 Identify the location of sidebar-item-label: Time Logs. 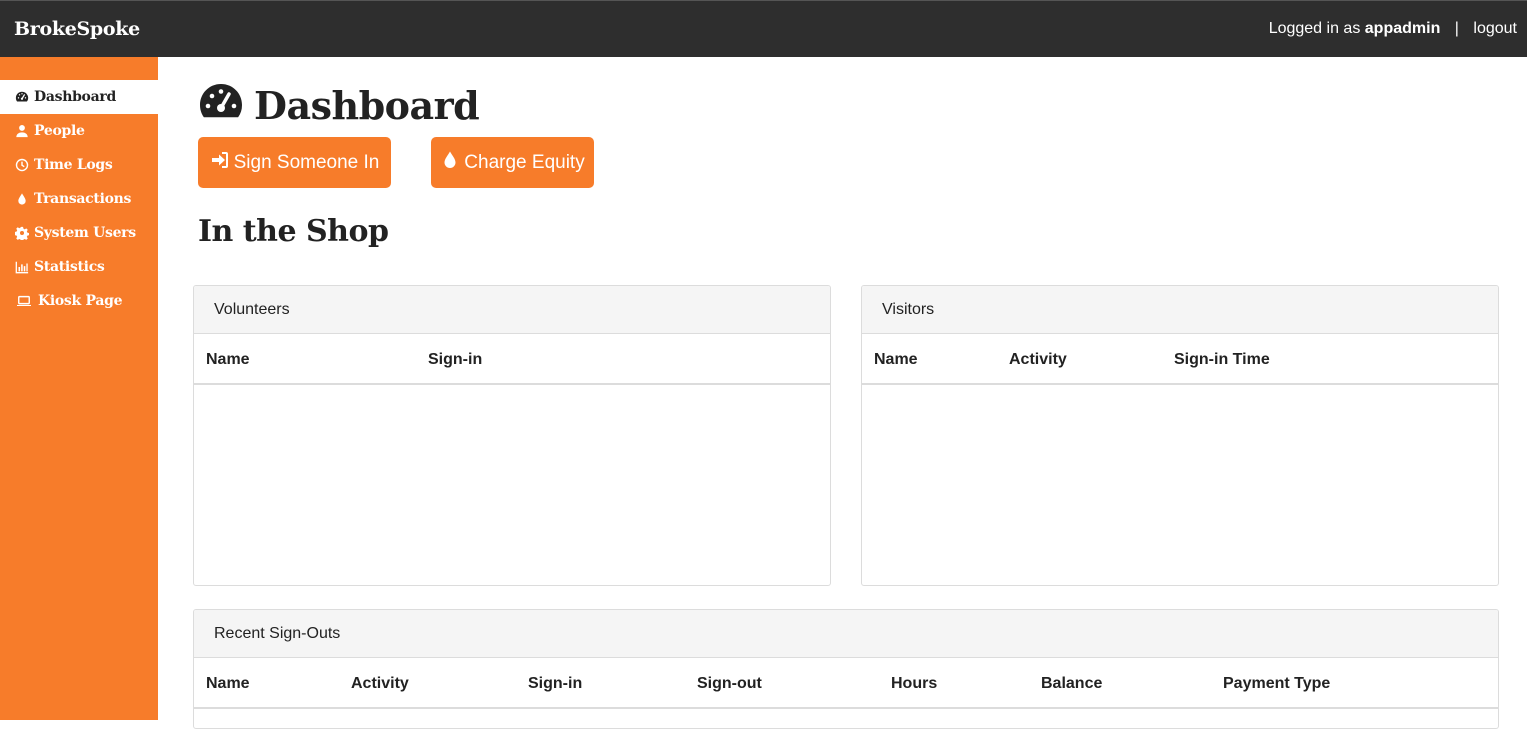
(73, 165).